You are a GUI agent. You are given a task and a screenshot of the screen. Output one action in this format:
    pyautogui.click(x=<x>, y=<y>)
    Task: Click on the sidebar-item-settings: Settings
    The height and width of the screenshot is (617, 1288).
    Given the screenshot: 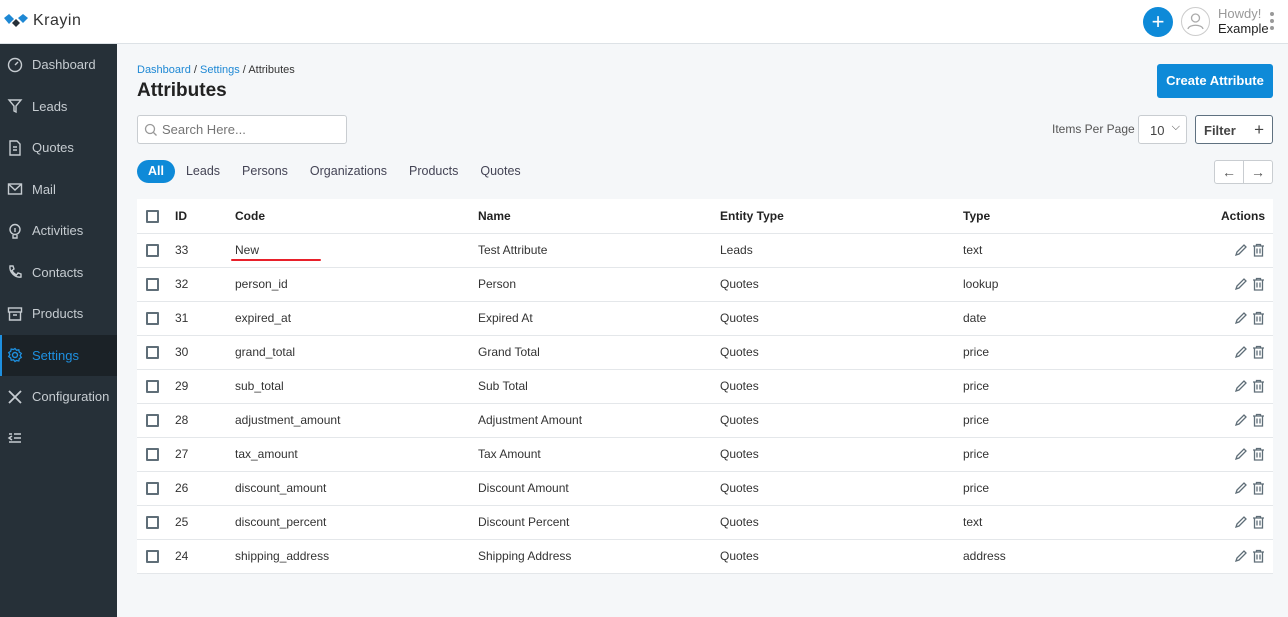 What is the action you would take?
    pyautogui.click(x=58, y=355)
    